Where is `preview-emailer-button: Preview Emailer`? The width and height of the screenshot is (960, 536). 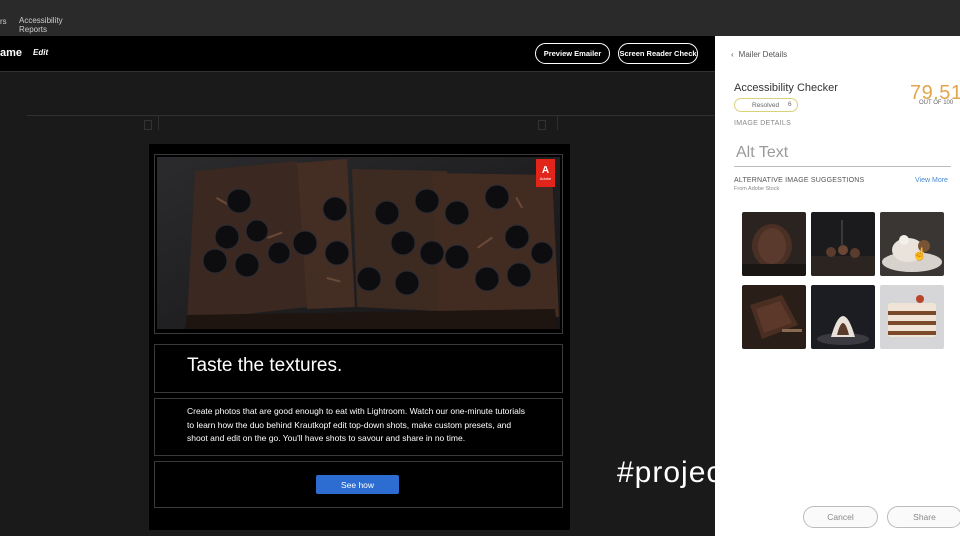 preview-emailer-button: Preview Emailer is located at coordinates (572, 53).